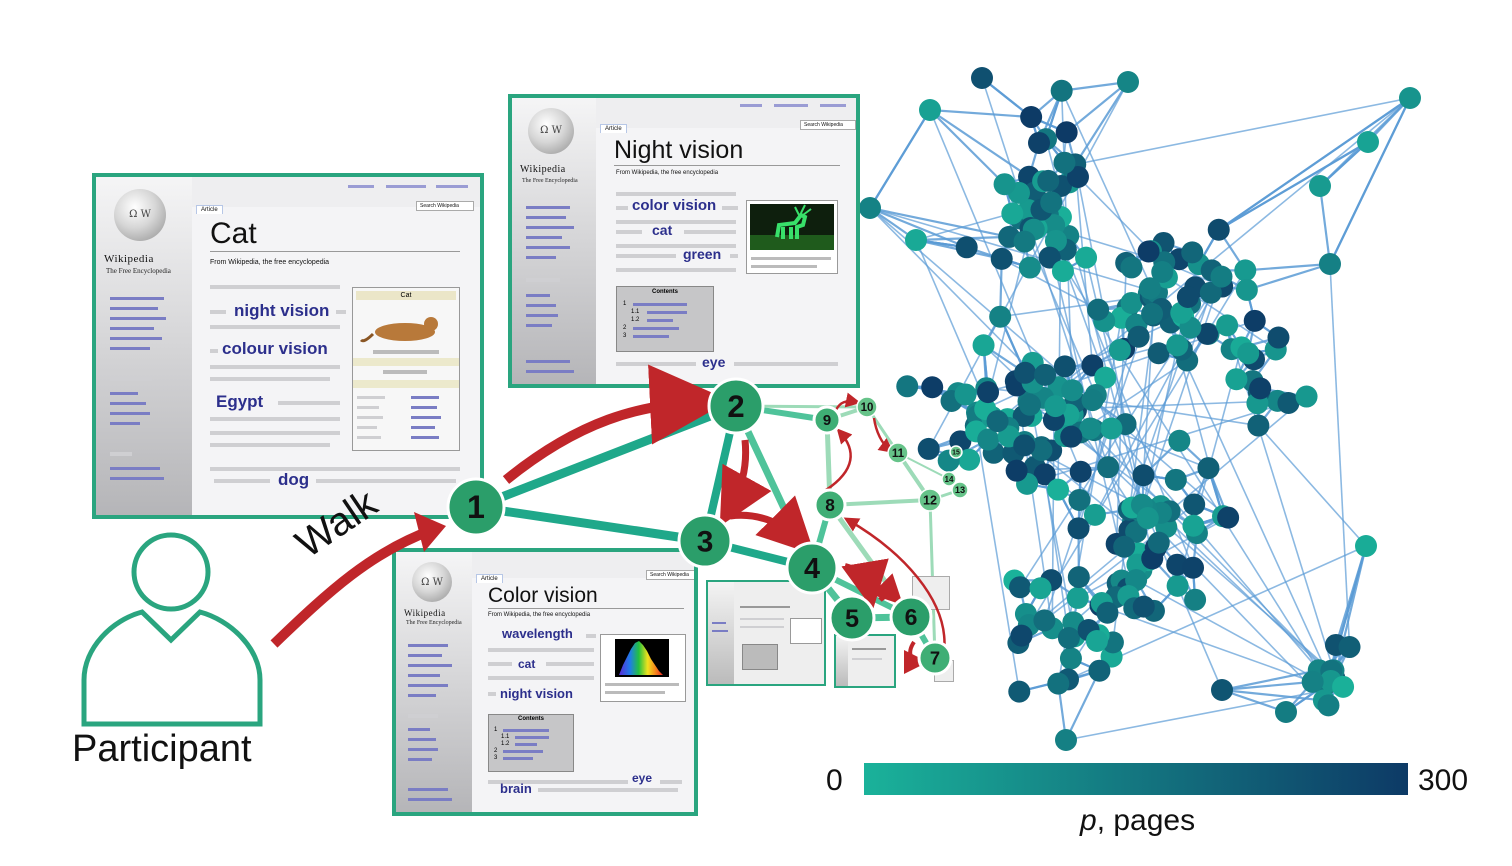 The width and height of the screenshot is (1512, 866). I want to click on walk-node-14: 14, so click(949, 479).